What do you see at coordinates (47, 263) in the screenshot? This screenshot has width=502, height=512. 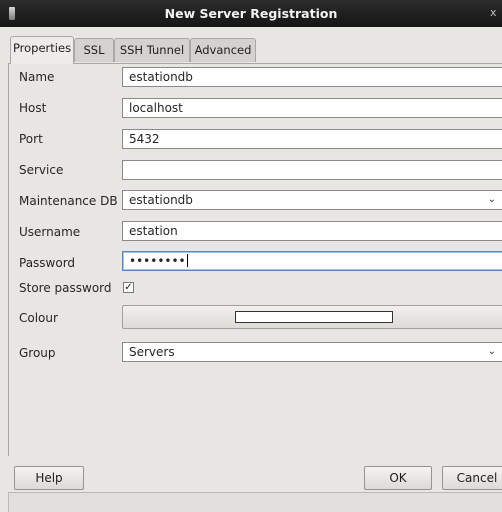 I see `password-label: Password` at bounding box center [47, 263].